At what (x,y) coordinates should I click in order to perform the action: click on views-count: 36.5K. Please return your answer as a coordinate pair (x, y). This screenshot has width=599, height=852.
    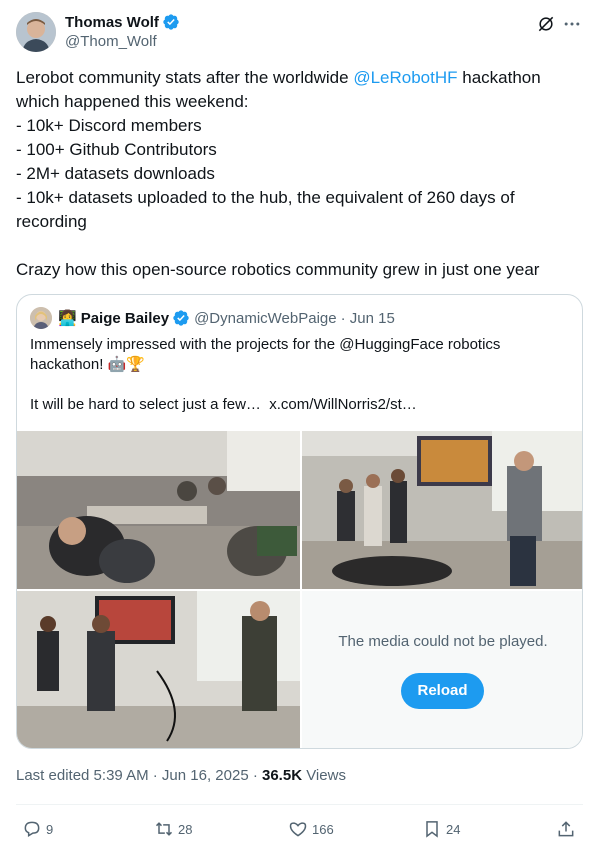
    Looking at the image, I should click on (282, 775).